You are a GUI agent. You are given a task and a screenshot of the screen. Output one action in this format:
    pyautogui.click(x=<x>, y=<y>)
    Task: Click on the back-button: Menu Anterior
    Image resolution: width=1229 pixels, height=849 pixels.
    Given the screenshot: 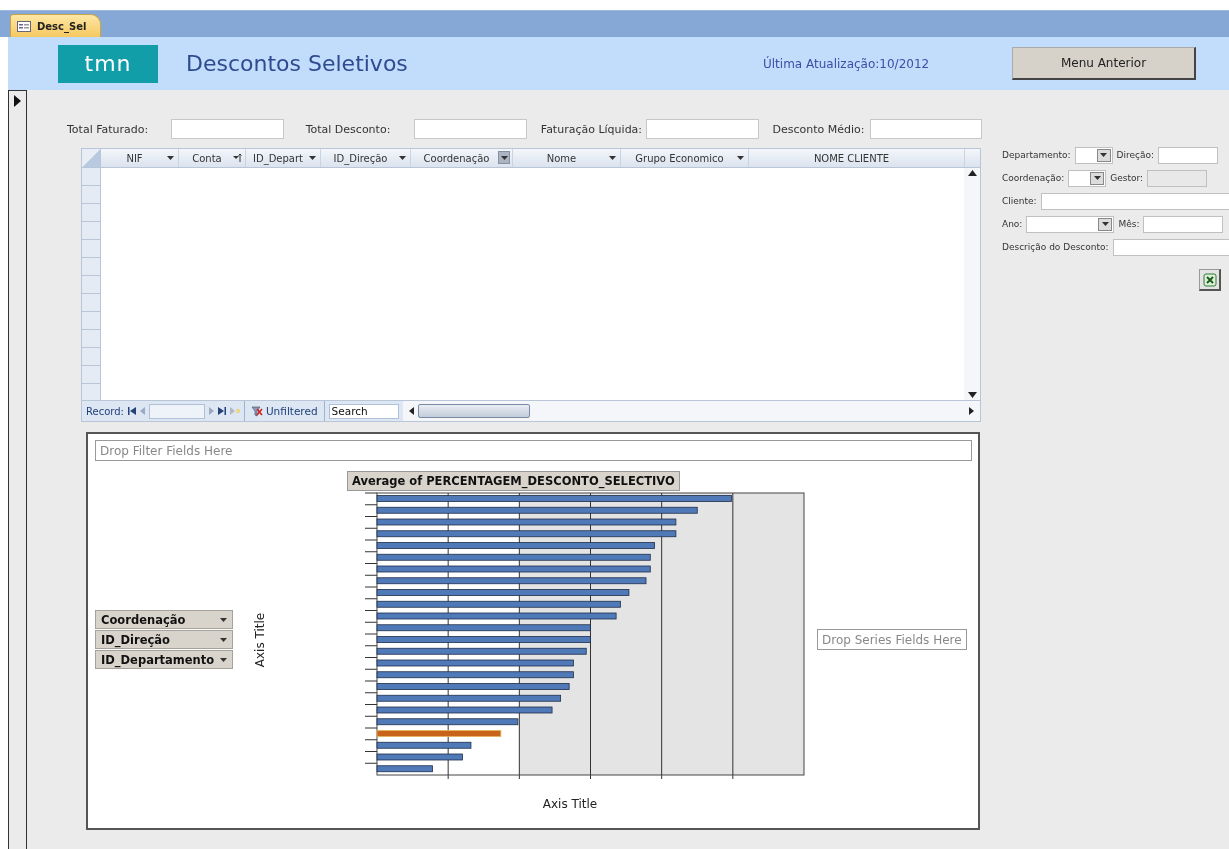 What is the action you would take?
    pyautogui.click(x=1104, y=63)
    